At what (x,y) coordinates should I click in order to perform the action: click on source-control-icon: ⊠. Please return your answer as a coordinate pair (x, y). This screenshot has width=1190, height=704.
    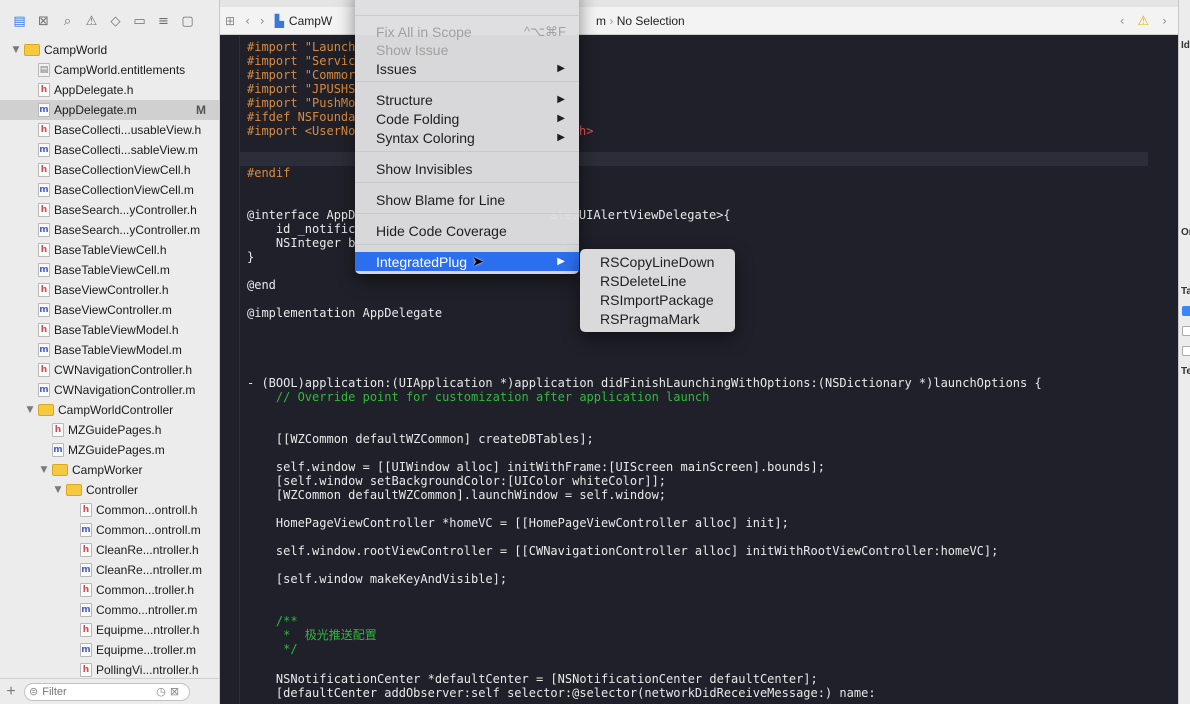
    Looking at the image, I should click on (43, 21).